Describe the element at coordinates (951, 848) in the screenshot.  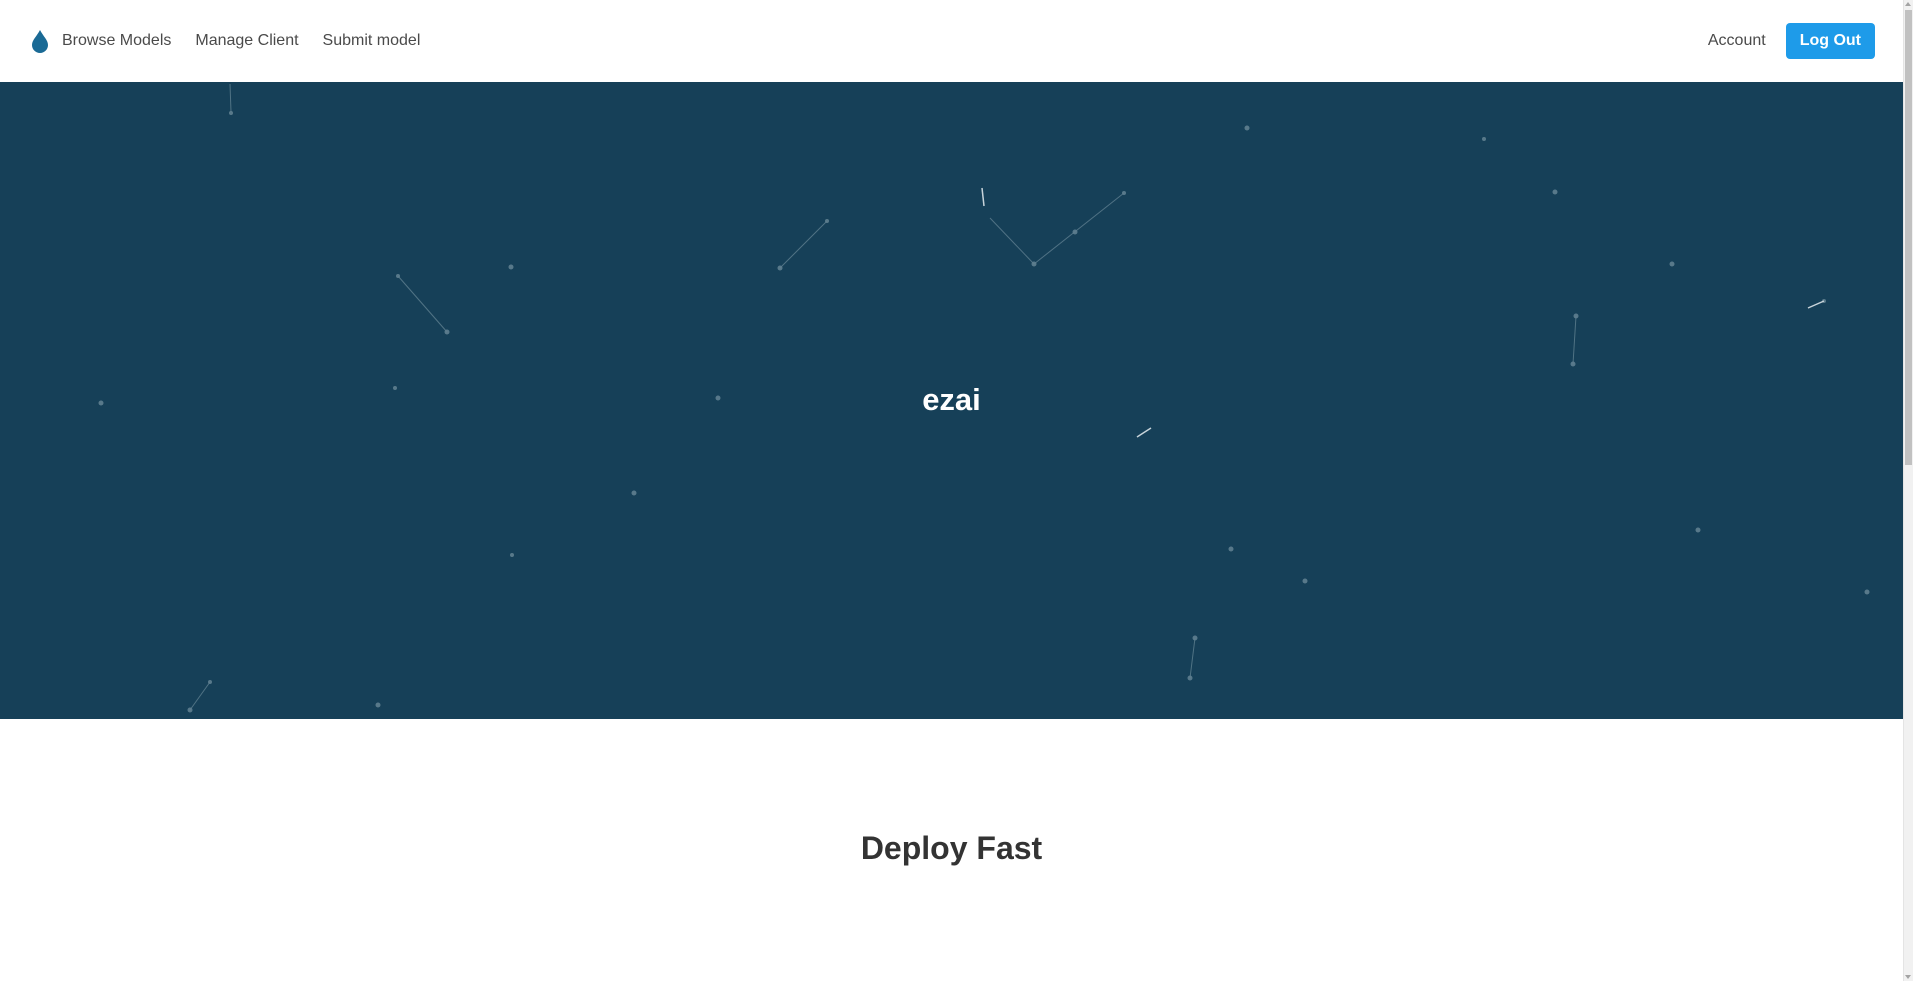
I see `section-title-deploy-fast: Deploy Fast` at that location.